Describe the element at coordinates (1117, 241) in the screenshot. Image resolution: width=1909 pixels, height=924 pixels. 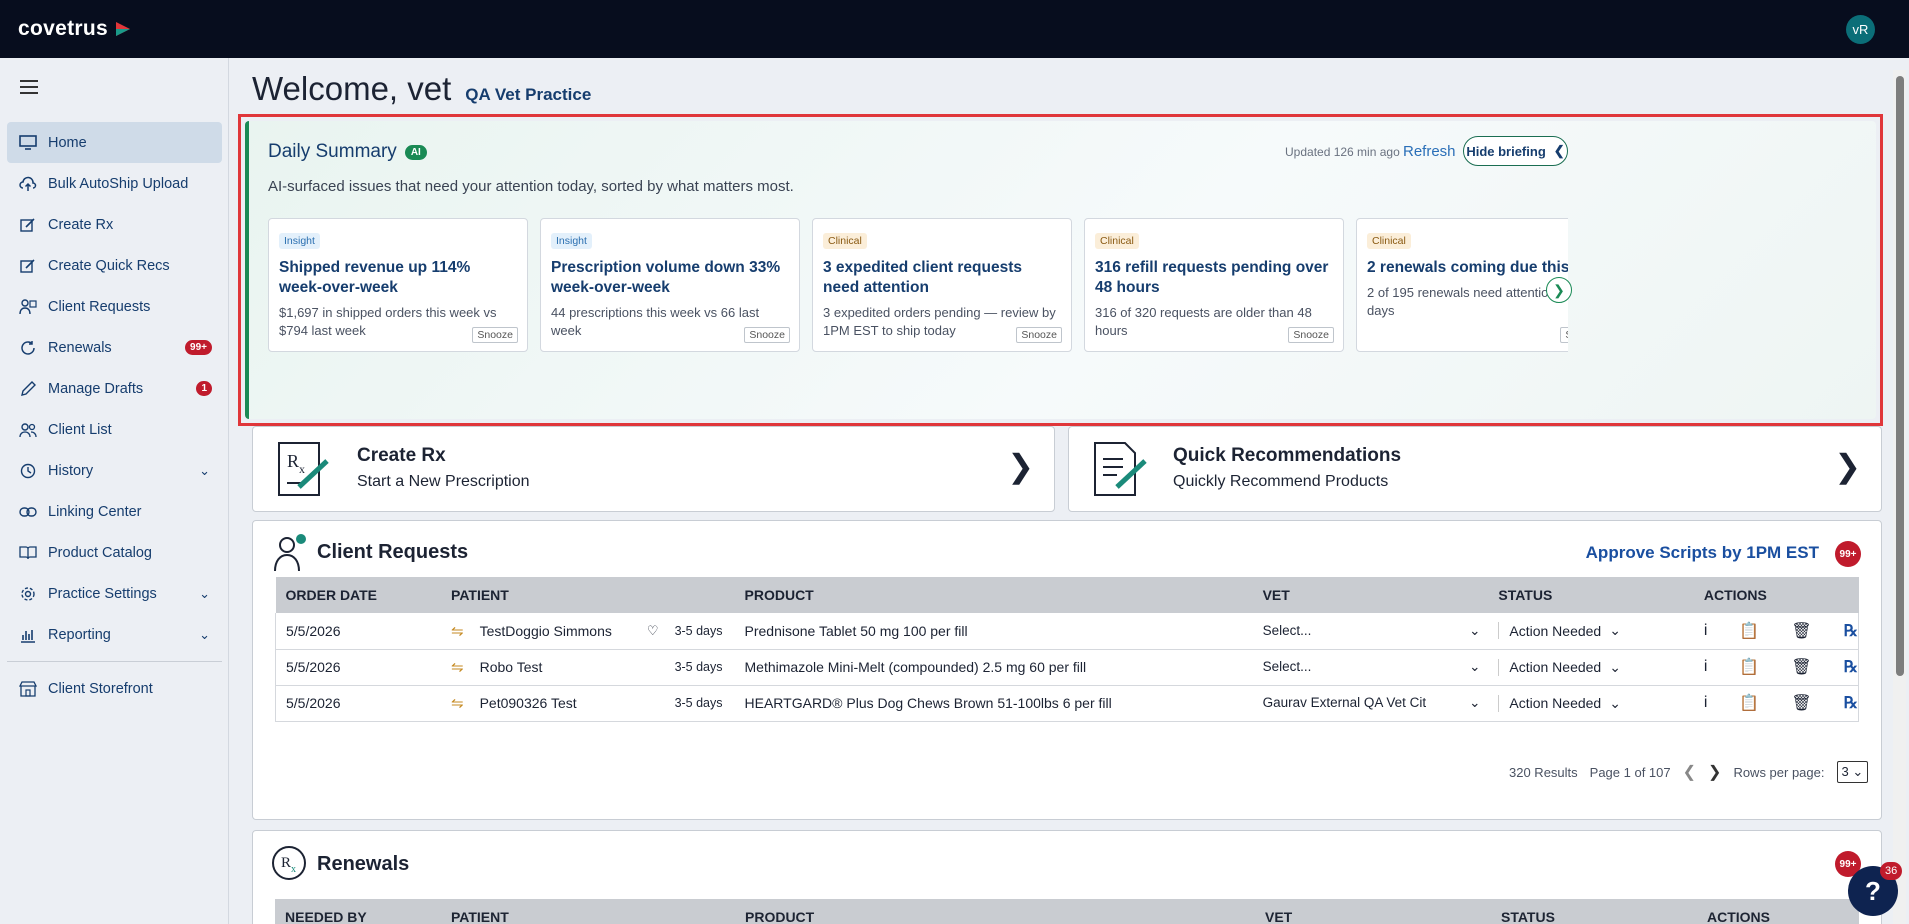
I see `clinical-tag: Clinical` at that location.